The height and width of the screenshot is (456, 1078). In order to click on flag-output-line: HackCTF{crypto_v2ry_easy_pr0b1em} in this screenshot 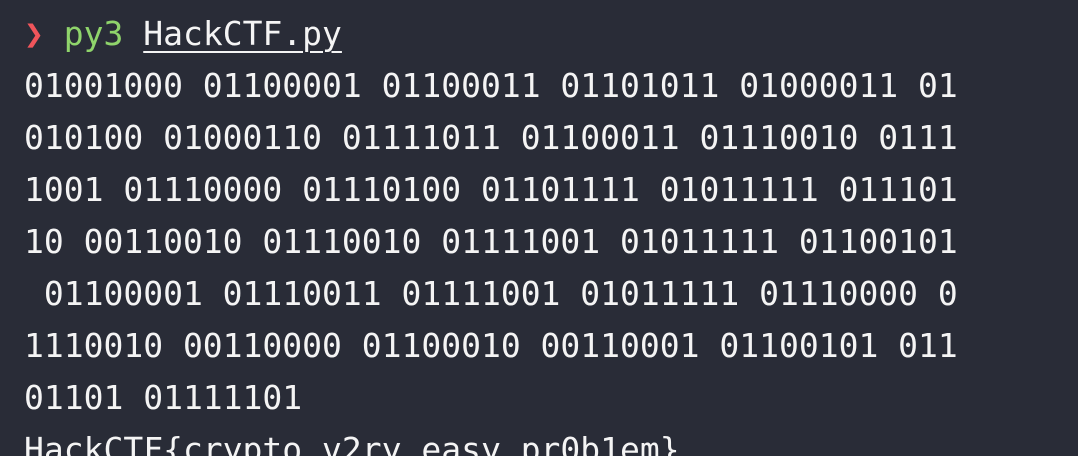, I will do `click(352, 443)`.